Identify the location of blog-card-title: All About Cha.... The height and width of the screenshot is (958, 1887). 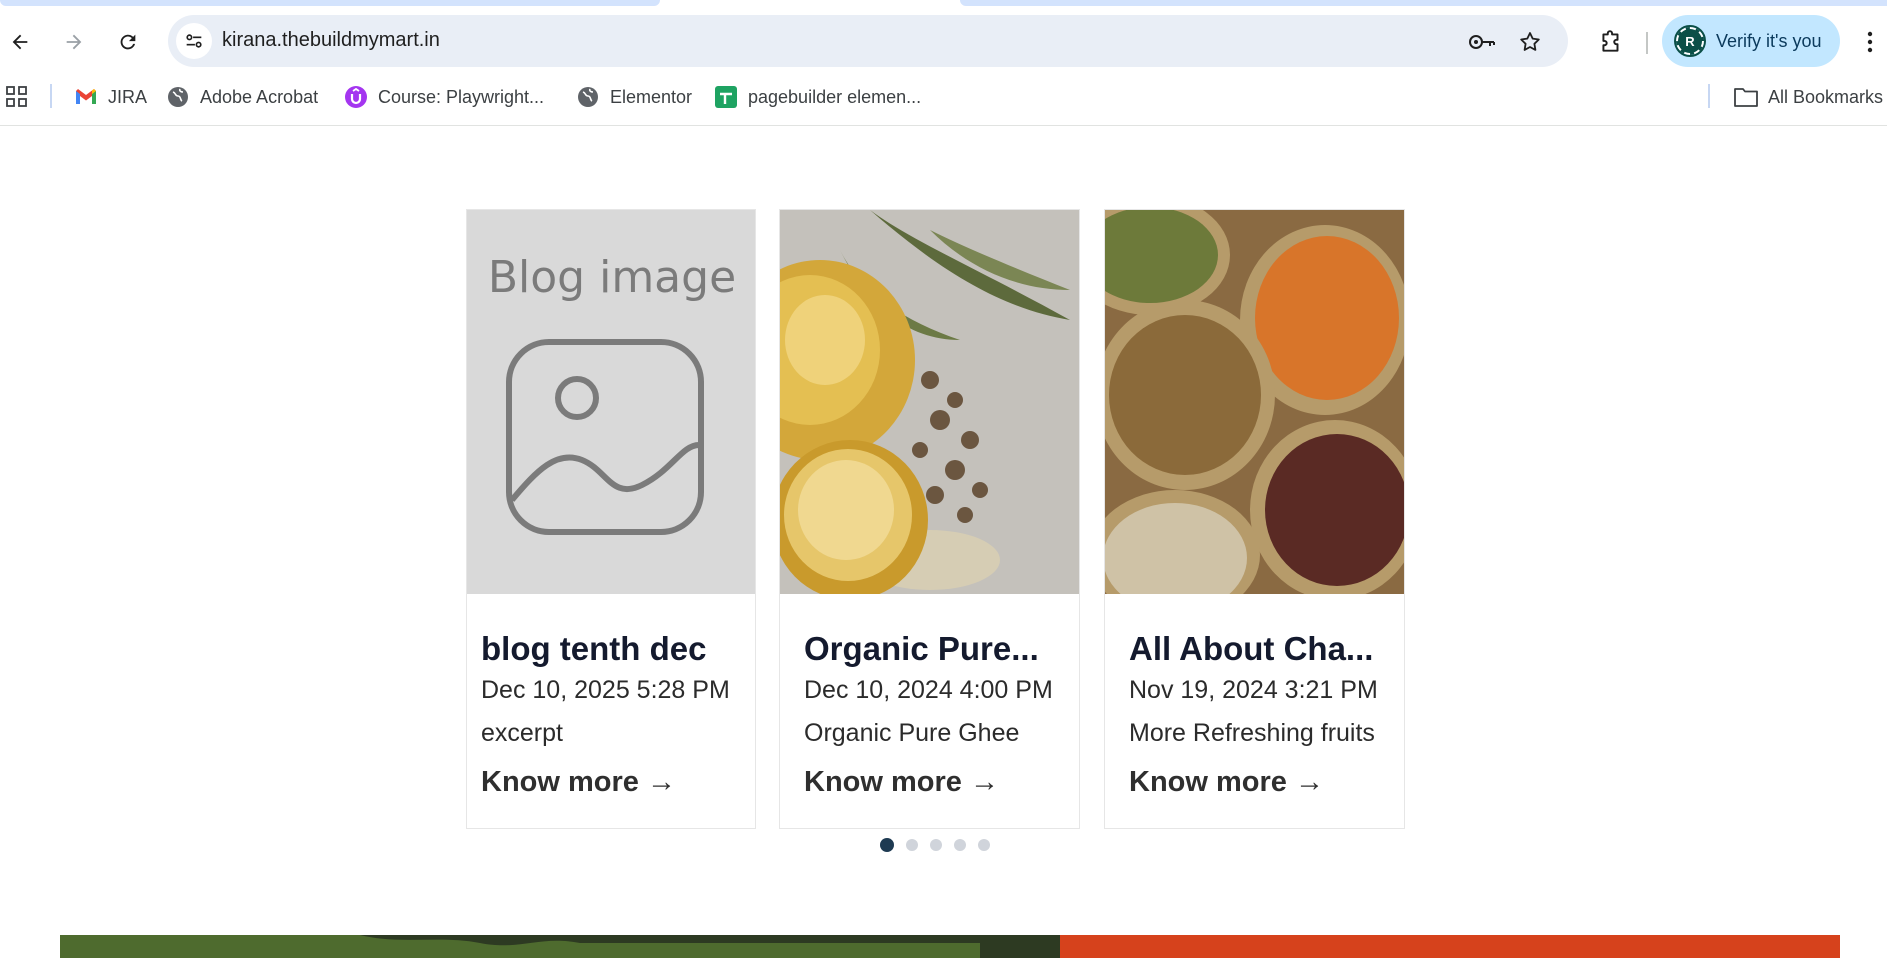
(1251, 649).